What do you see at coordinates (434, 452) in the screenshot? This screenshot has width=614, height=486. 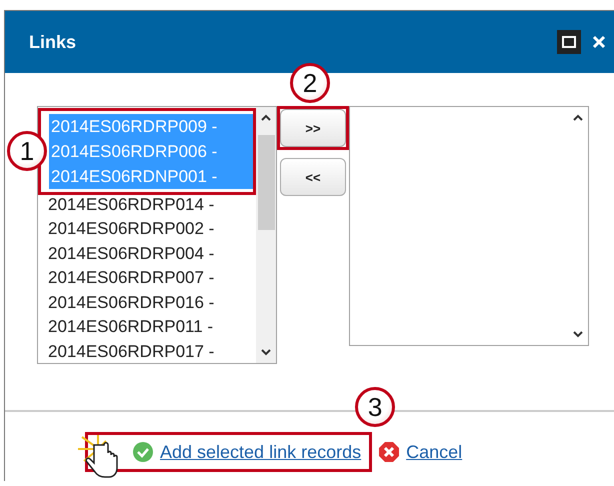 I see `cancel-link: Cancel` at bounding box center [434, 452].